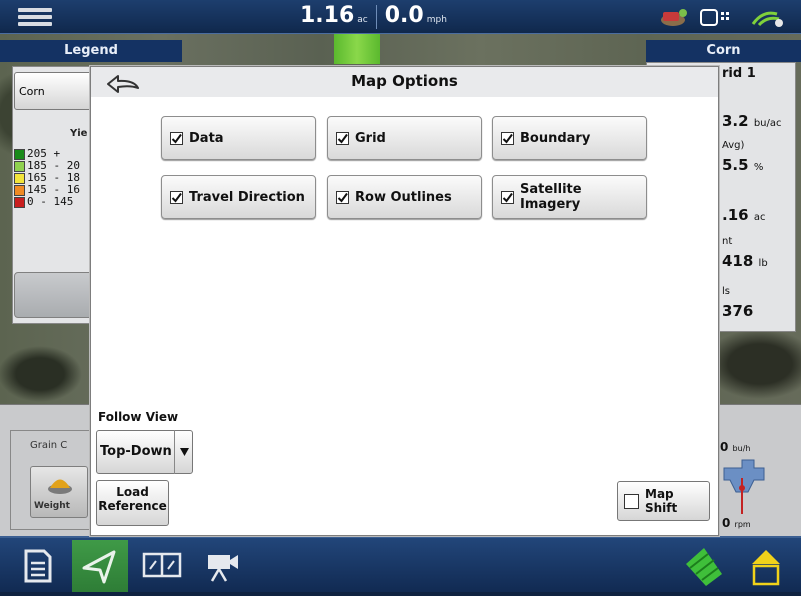  I want to click on dropdown-arrow-icon, so click(183, 452).